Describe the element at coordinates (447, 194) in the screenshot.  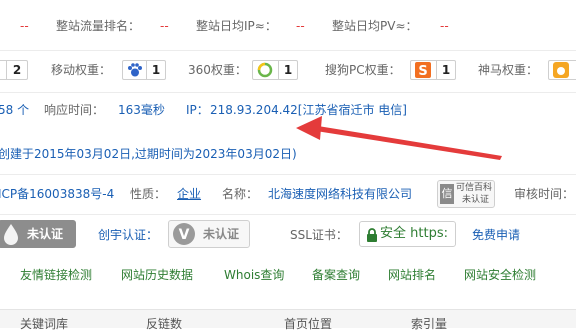
I see `trusted-wiki-icon: 信` at that location.